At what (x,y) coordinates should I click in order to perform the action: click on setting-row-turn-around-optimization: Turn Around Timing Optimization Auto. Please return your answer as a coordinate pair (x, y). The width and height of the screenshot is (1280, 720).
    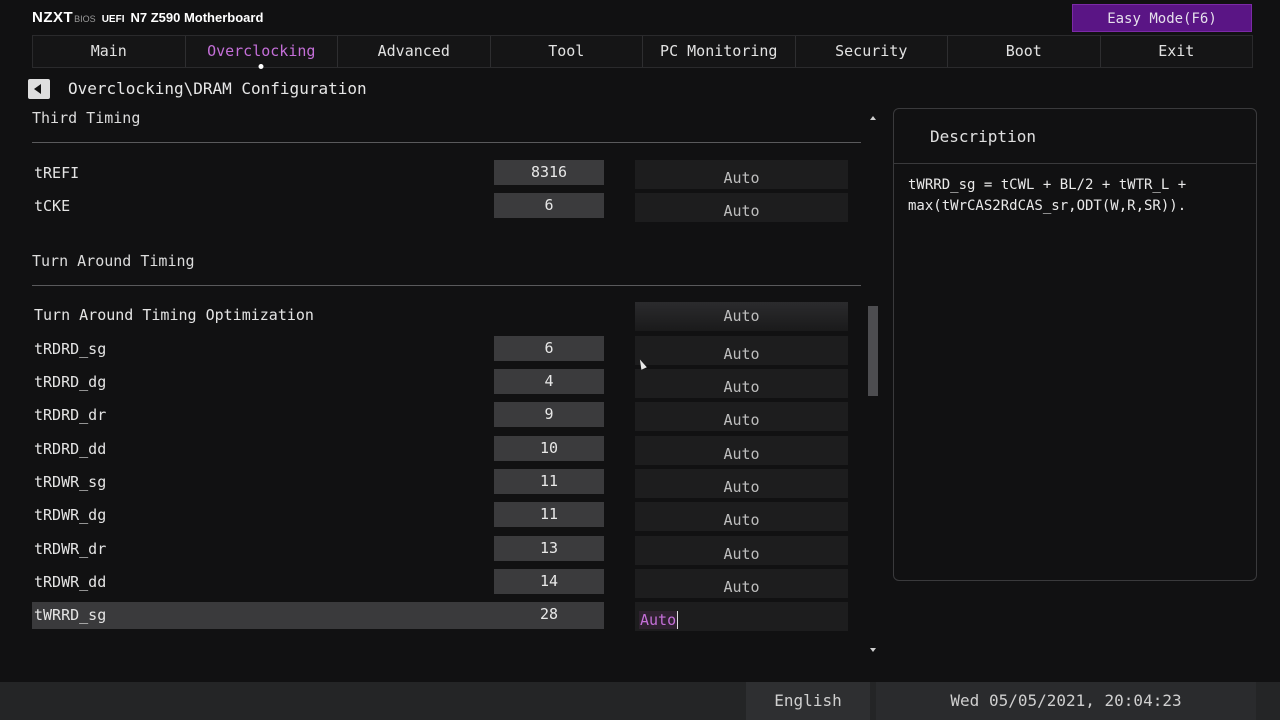
    Looking at the image, I should click on (447, 316).